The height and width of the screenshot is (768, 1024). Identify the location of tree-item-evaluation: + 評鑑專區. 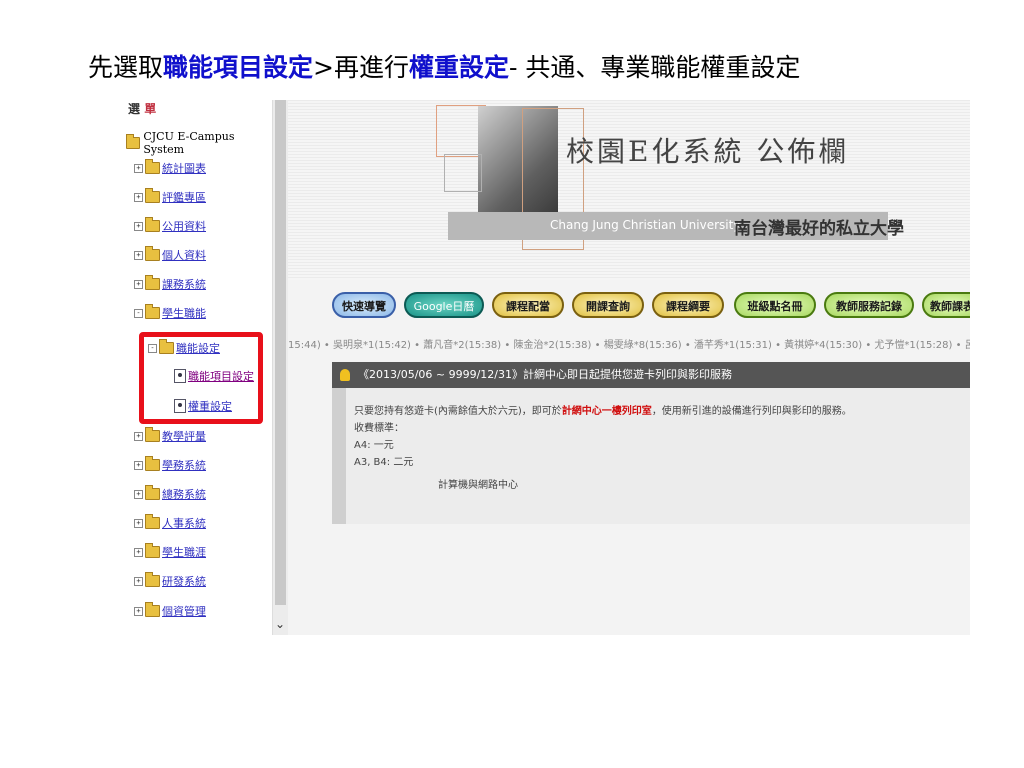
(170, 196).